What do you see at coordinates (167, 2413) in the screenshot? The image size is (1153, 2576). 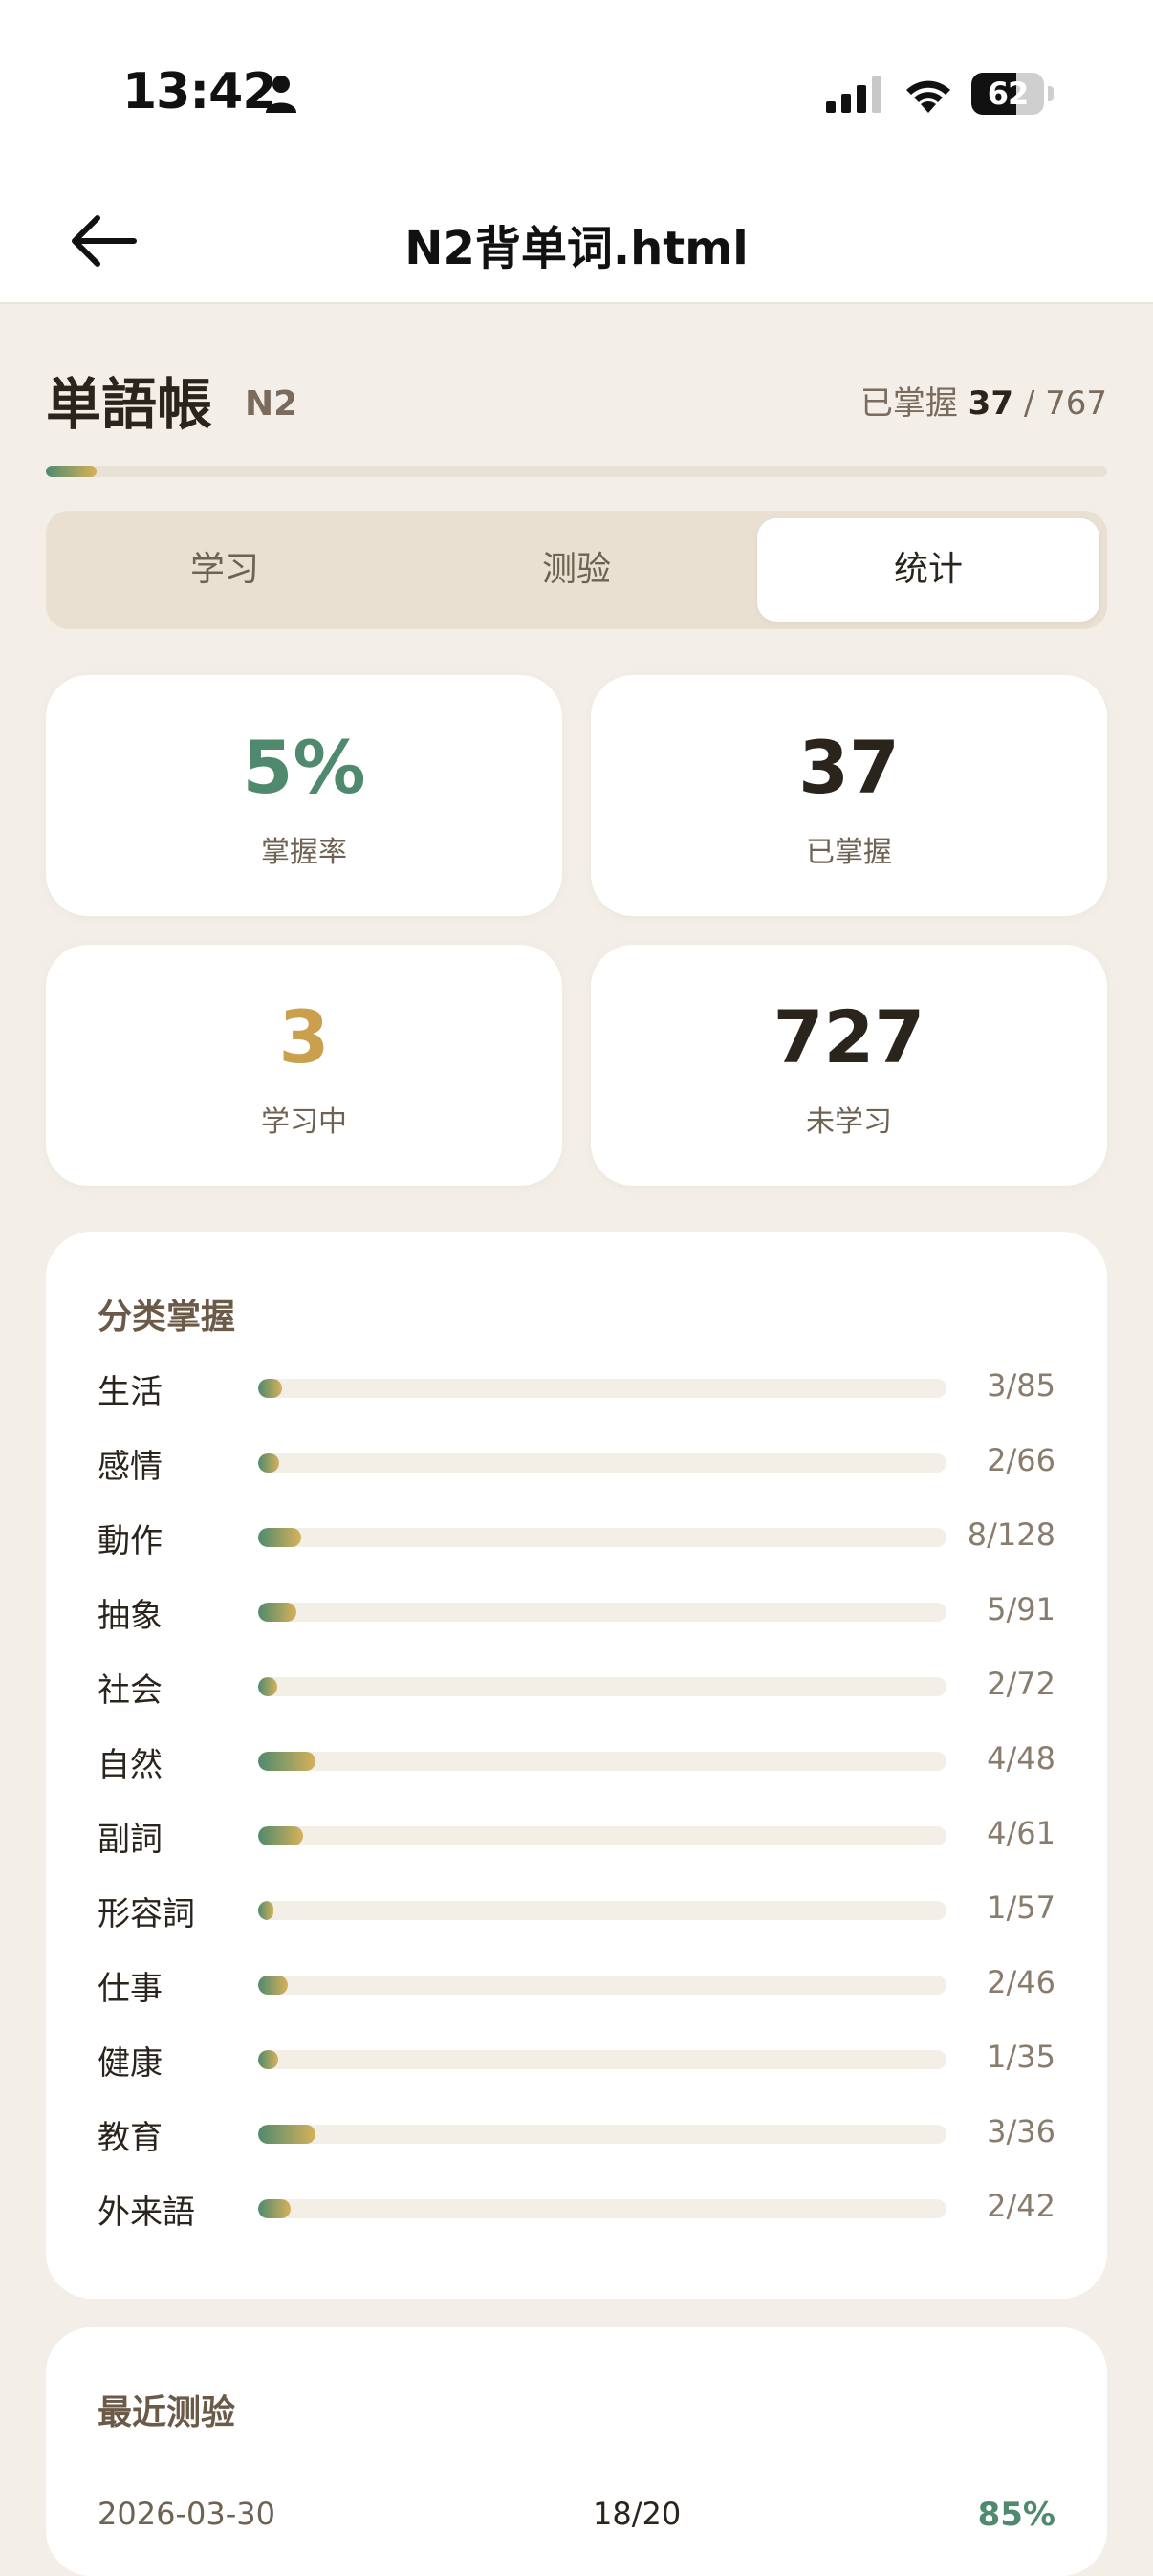 I see `recent-panel-title: 最近测验` at bounding box center [167, 2413].